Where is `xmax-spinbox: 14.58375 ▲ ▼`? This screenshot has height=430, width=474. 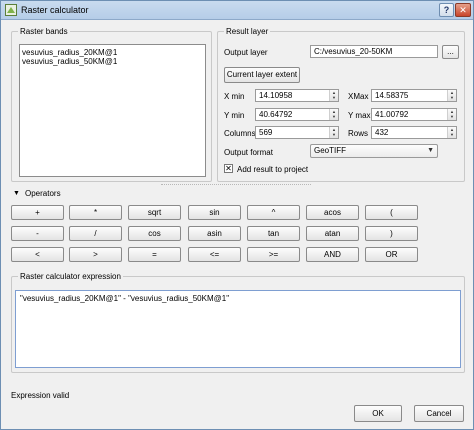
xmax-spinbox: 14.58375 ▲ ▼ is located at coordinates (414, 95).